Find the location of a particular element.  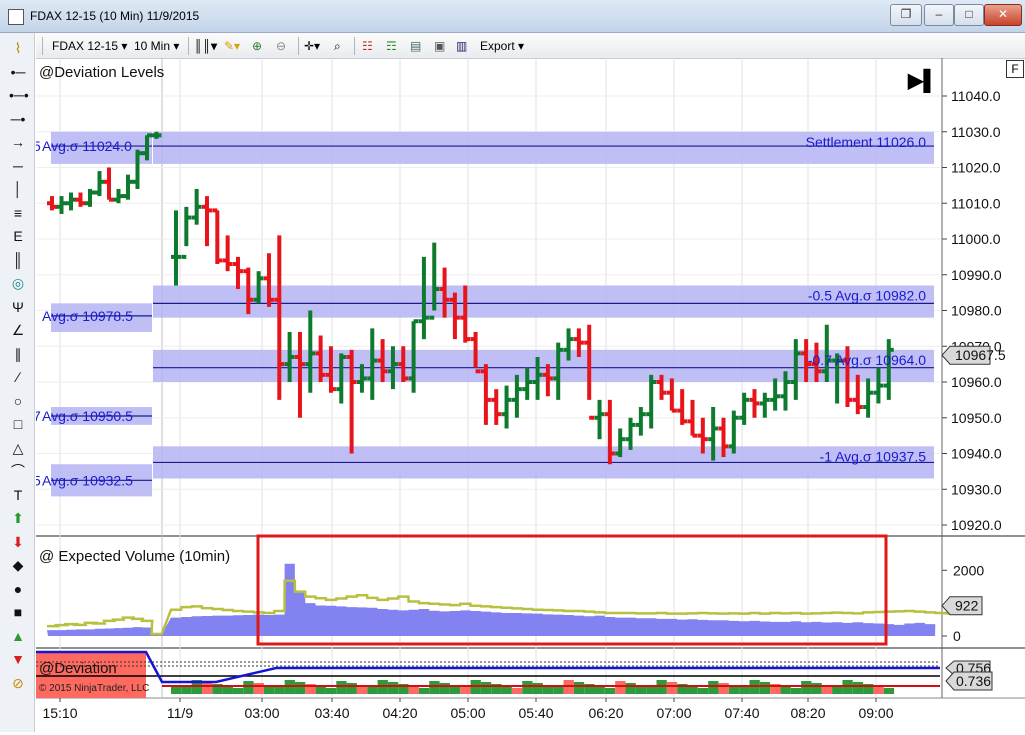

indicators-icon: ☶ is located at coordinates (391, 46).